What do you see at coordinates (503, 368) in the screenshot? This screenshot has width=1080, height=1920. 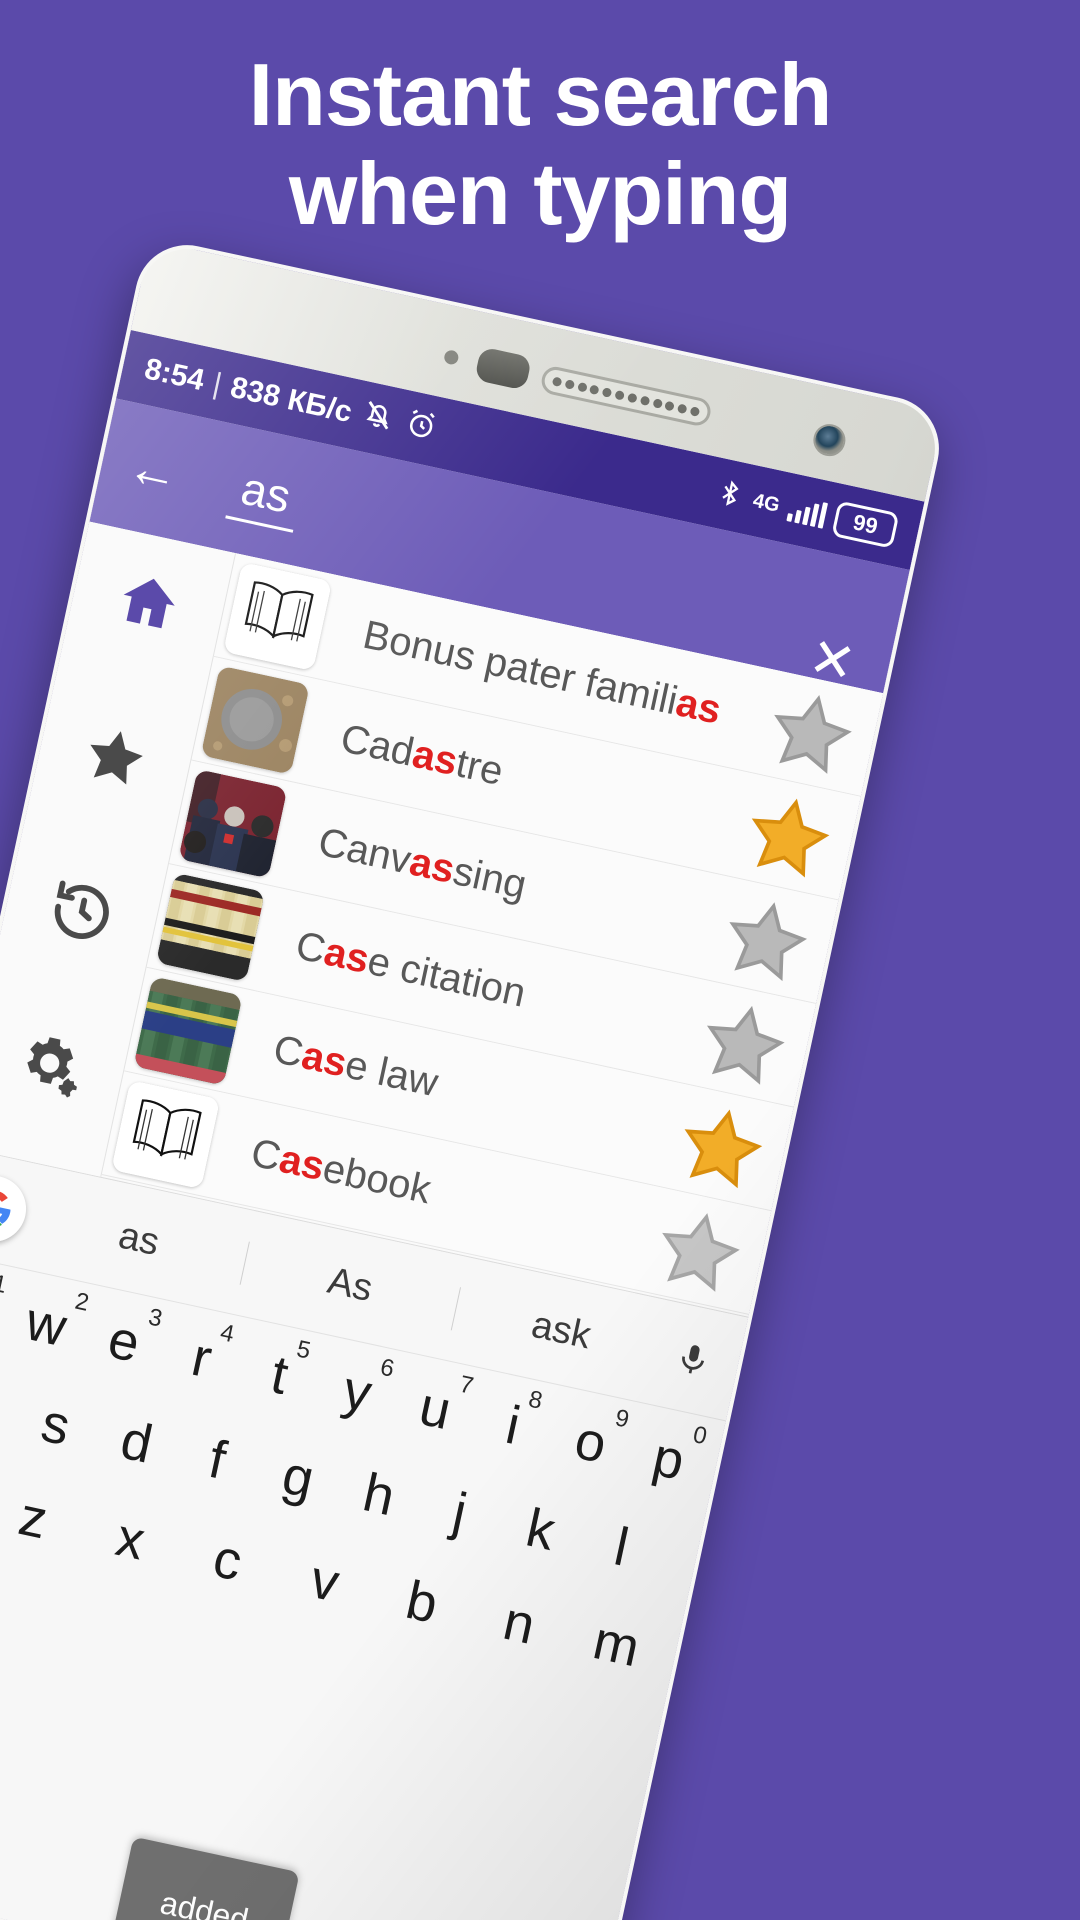 I see `earpiece-icon` at bounding box center [503, 368].